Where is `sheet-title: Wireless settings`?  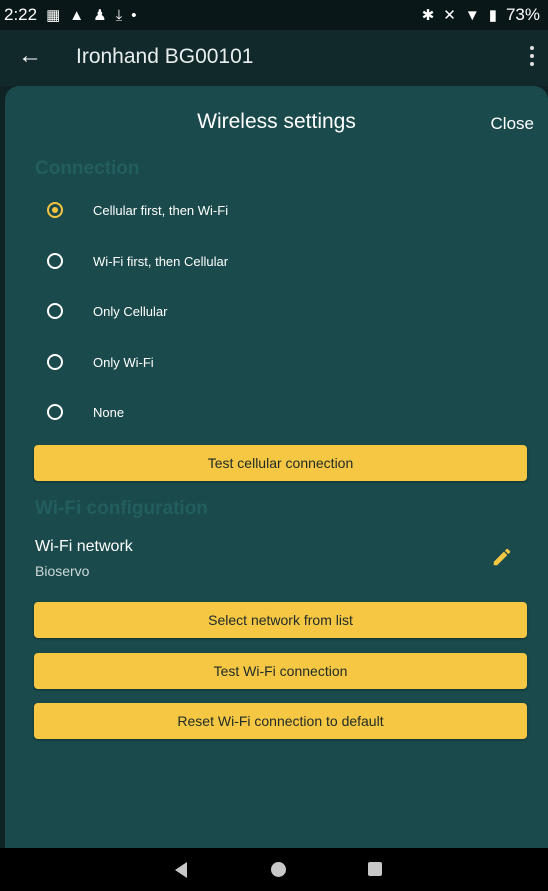
sheet-title: Wireless settings is located at coordinates (276, 121).